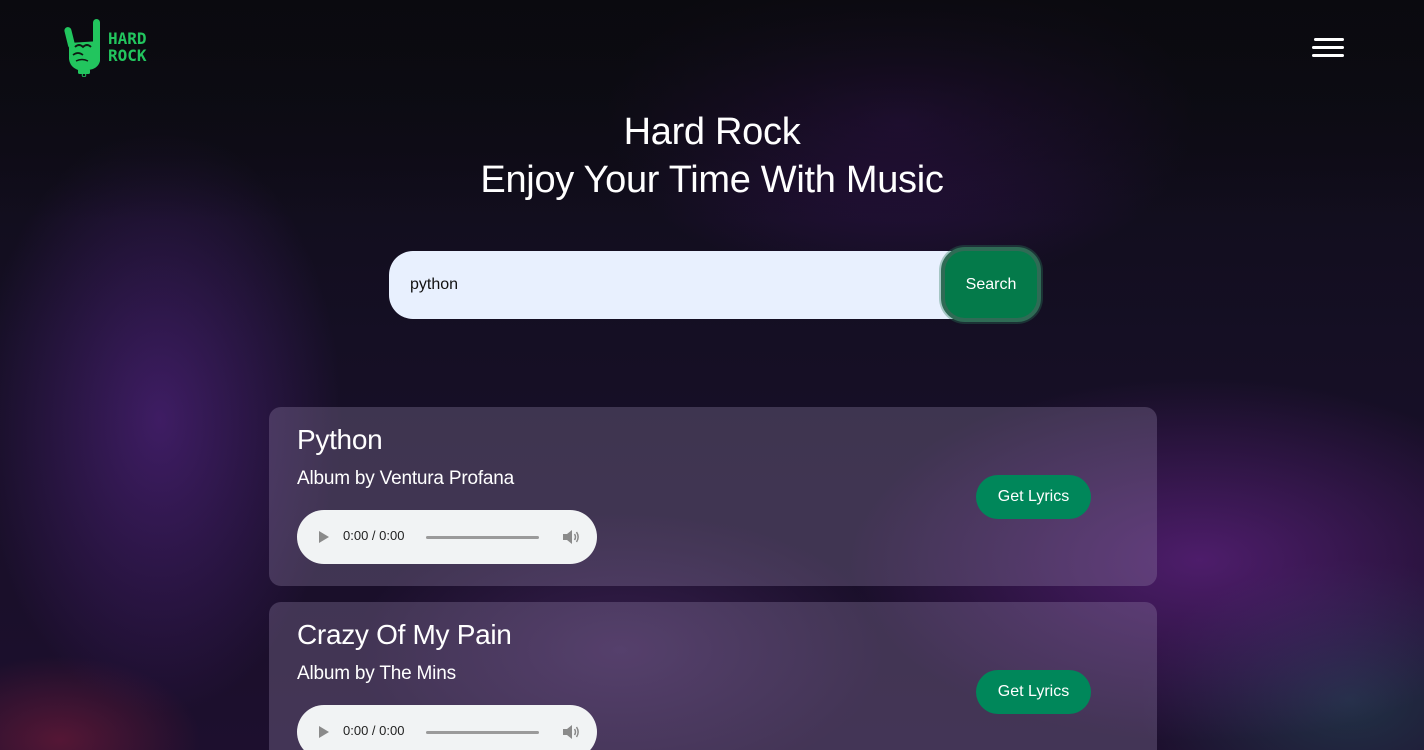  I want to click on menu-line-bottom, so click(1328, 55).